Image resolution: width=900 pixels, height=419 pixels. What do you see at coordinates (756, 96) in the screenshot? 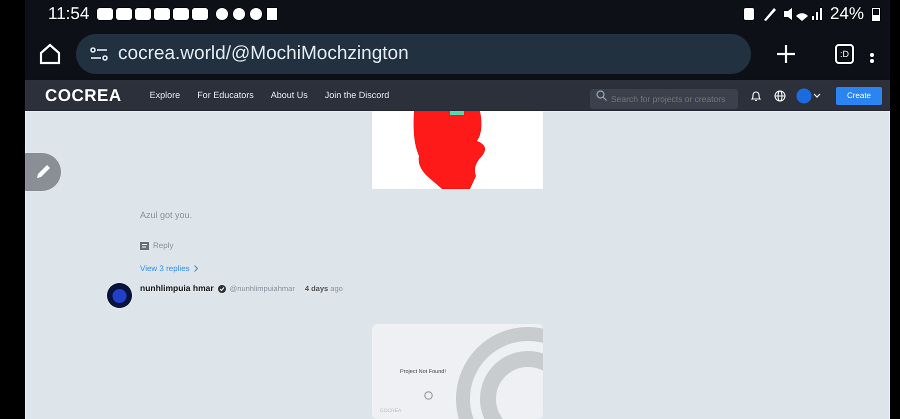
I see `bell-icon` at bounding box center [756, 96].